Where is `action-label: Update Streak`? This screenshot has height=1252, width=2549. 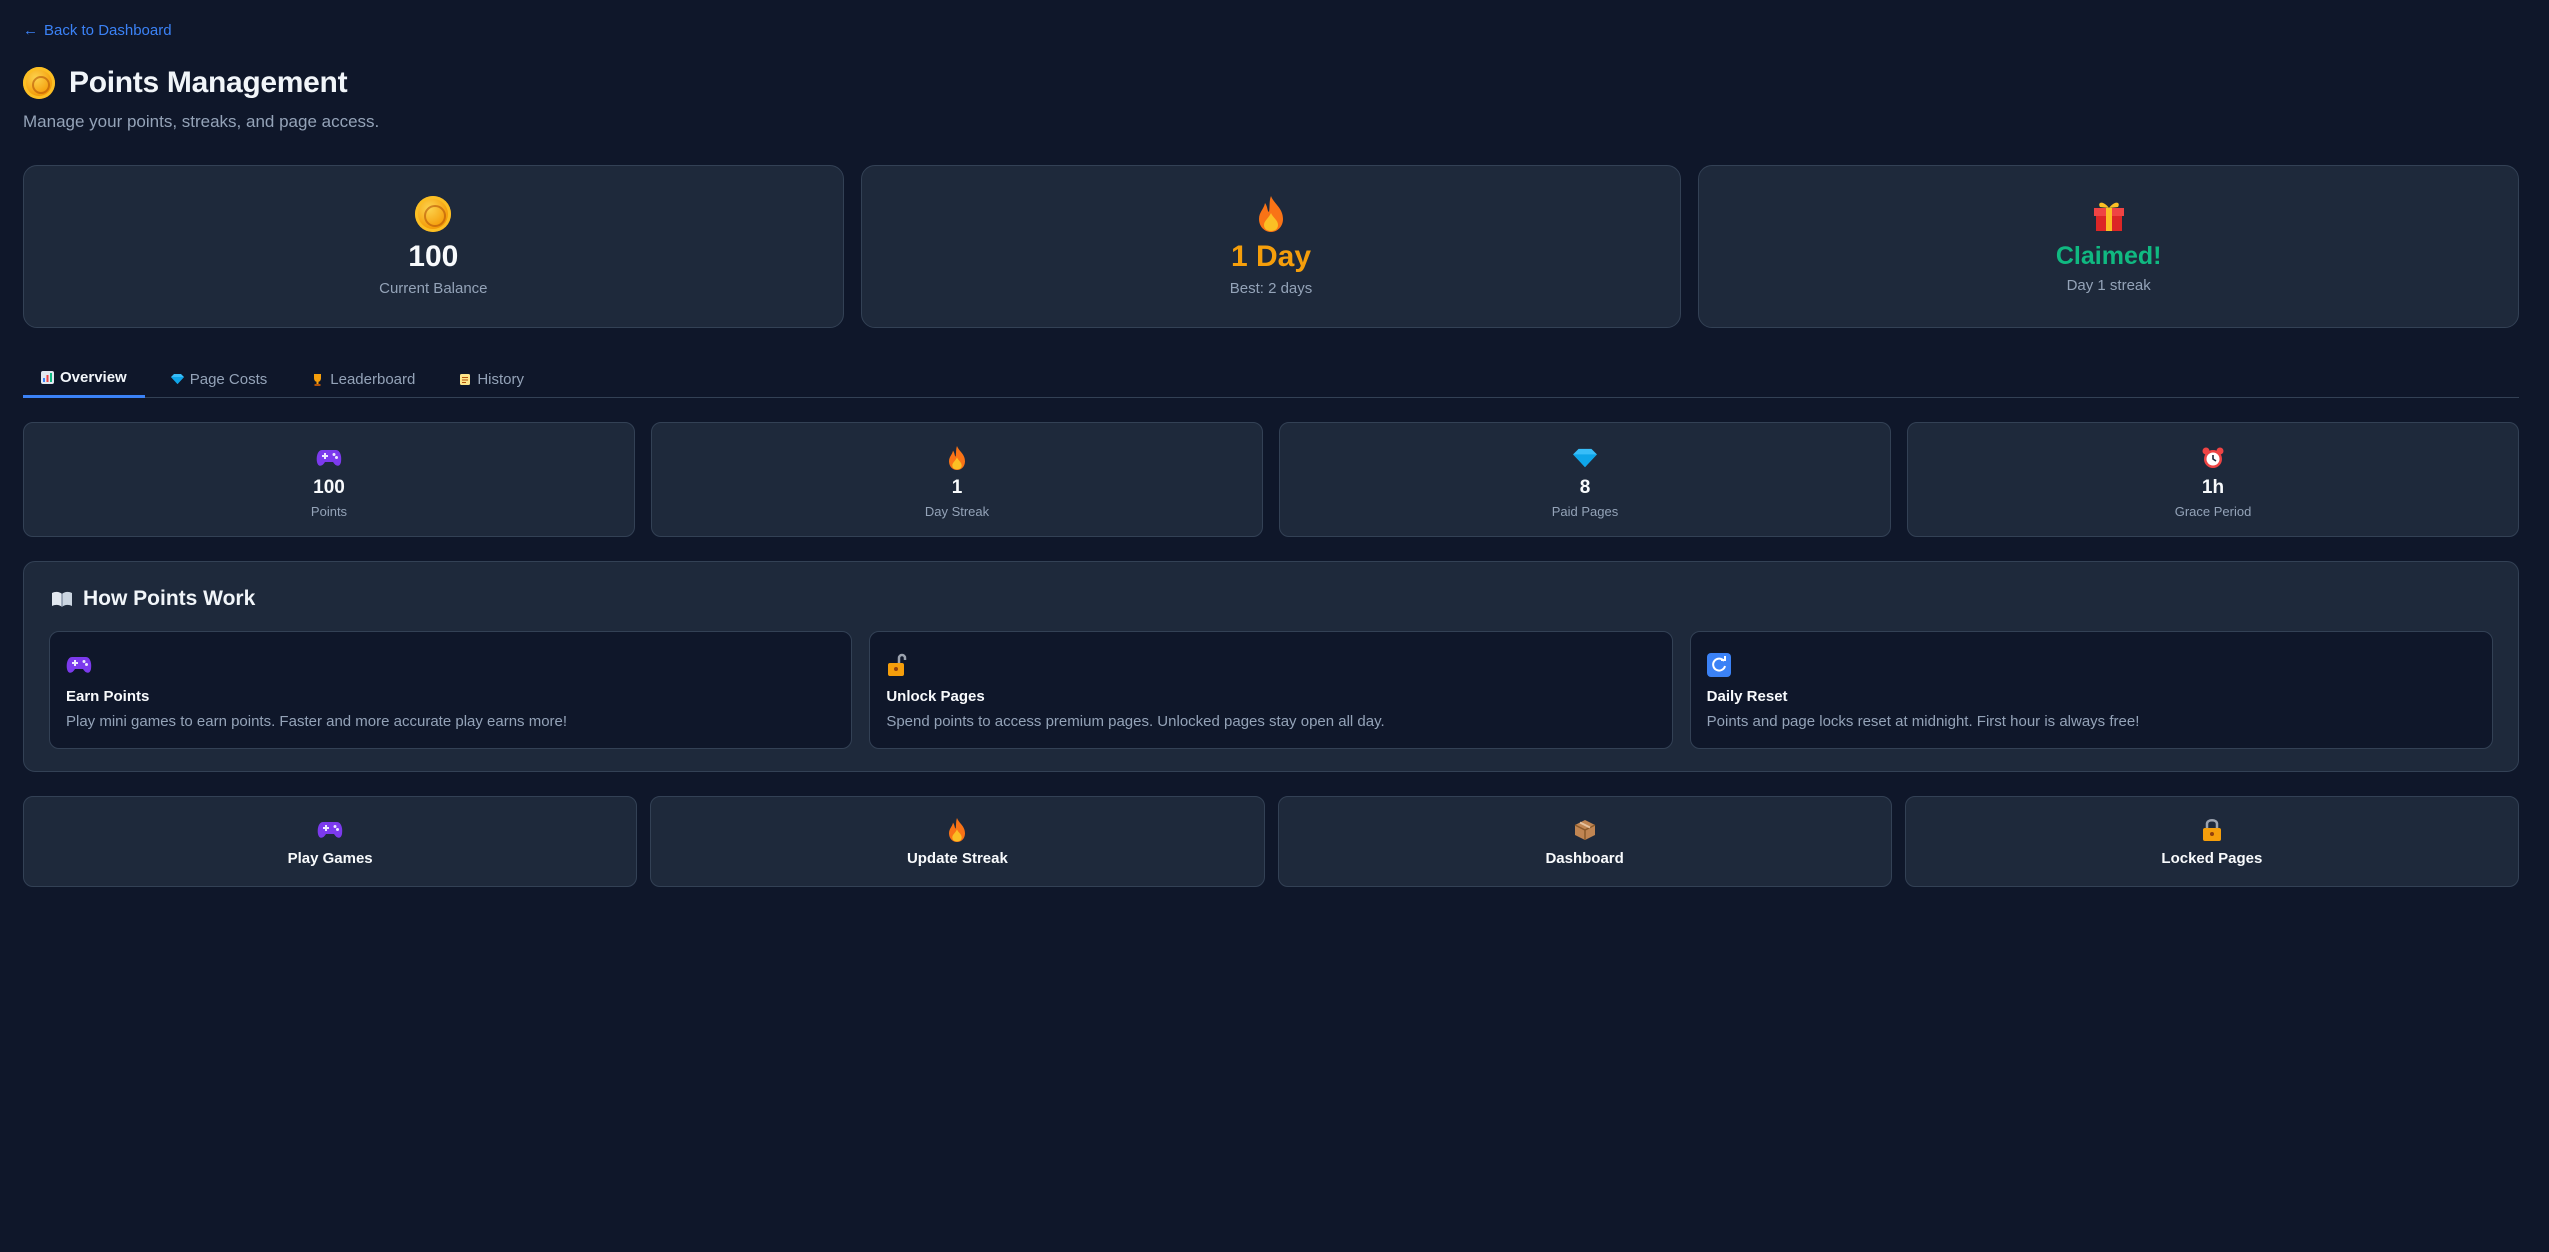
action-label: Update Streak is located at coordinates (957, 858).